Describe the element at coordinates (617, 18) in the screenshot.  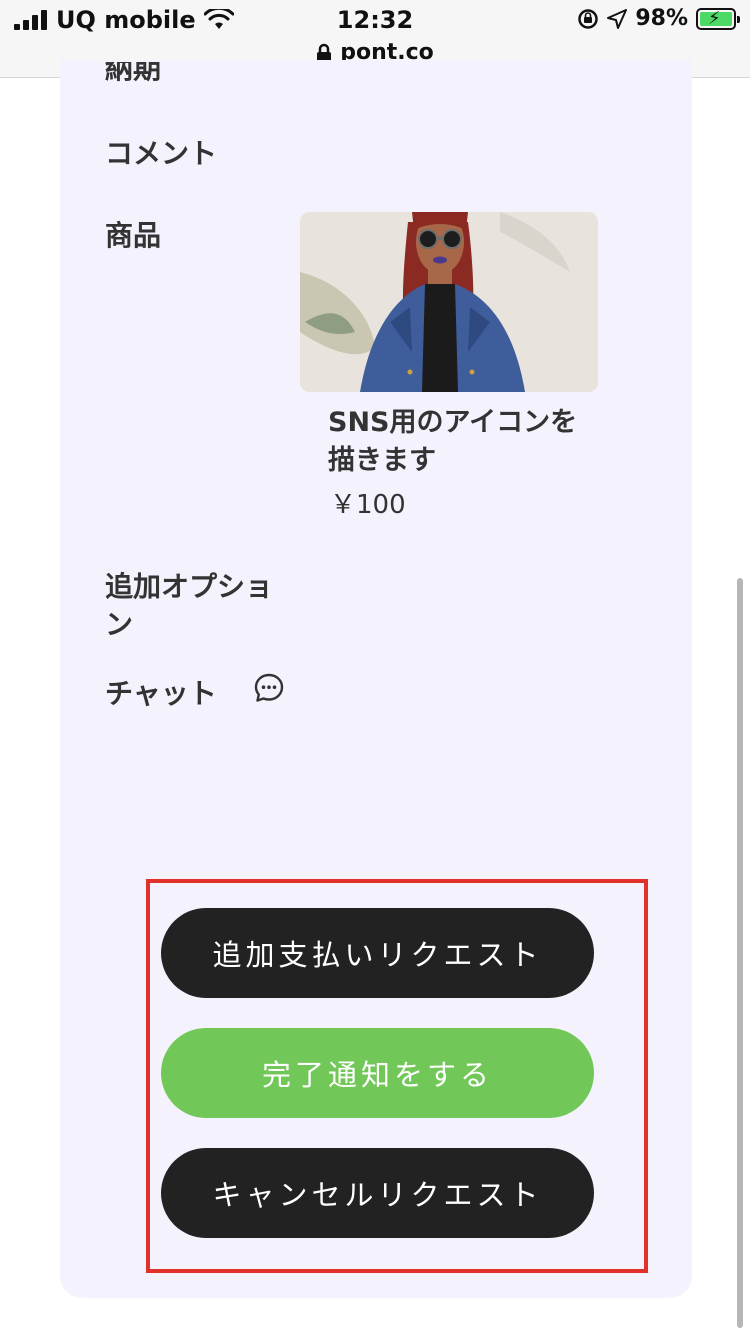
I see `location-icon` at that location.